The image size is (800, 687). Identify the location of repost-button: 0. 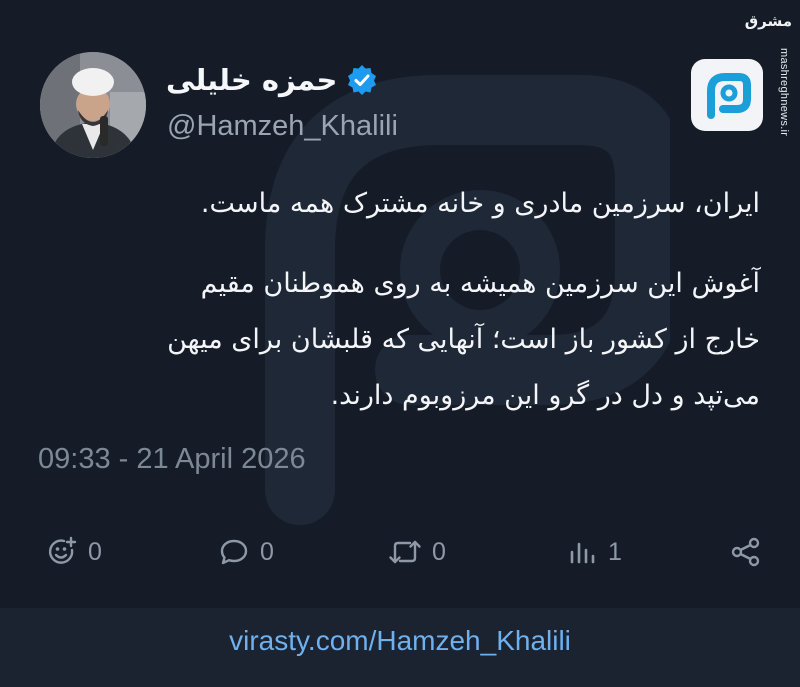
(417, 552).